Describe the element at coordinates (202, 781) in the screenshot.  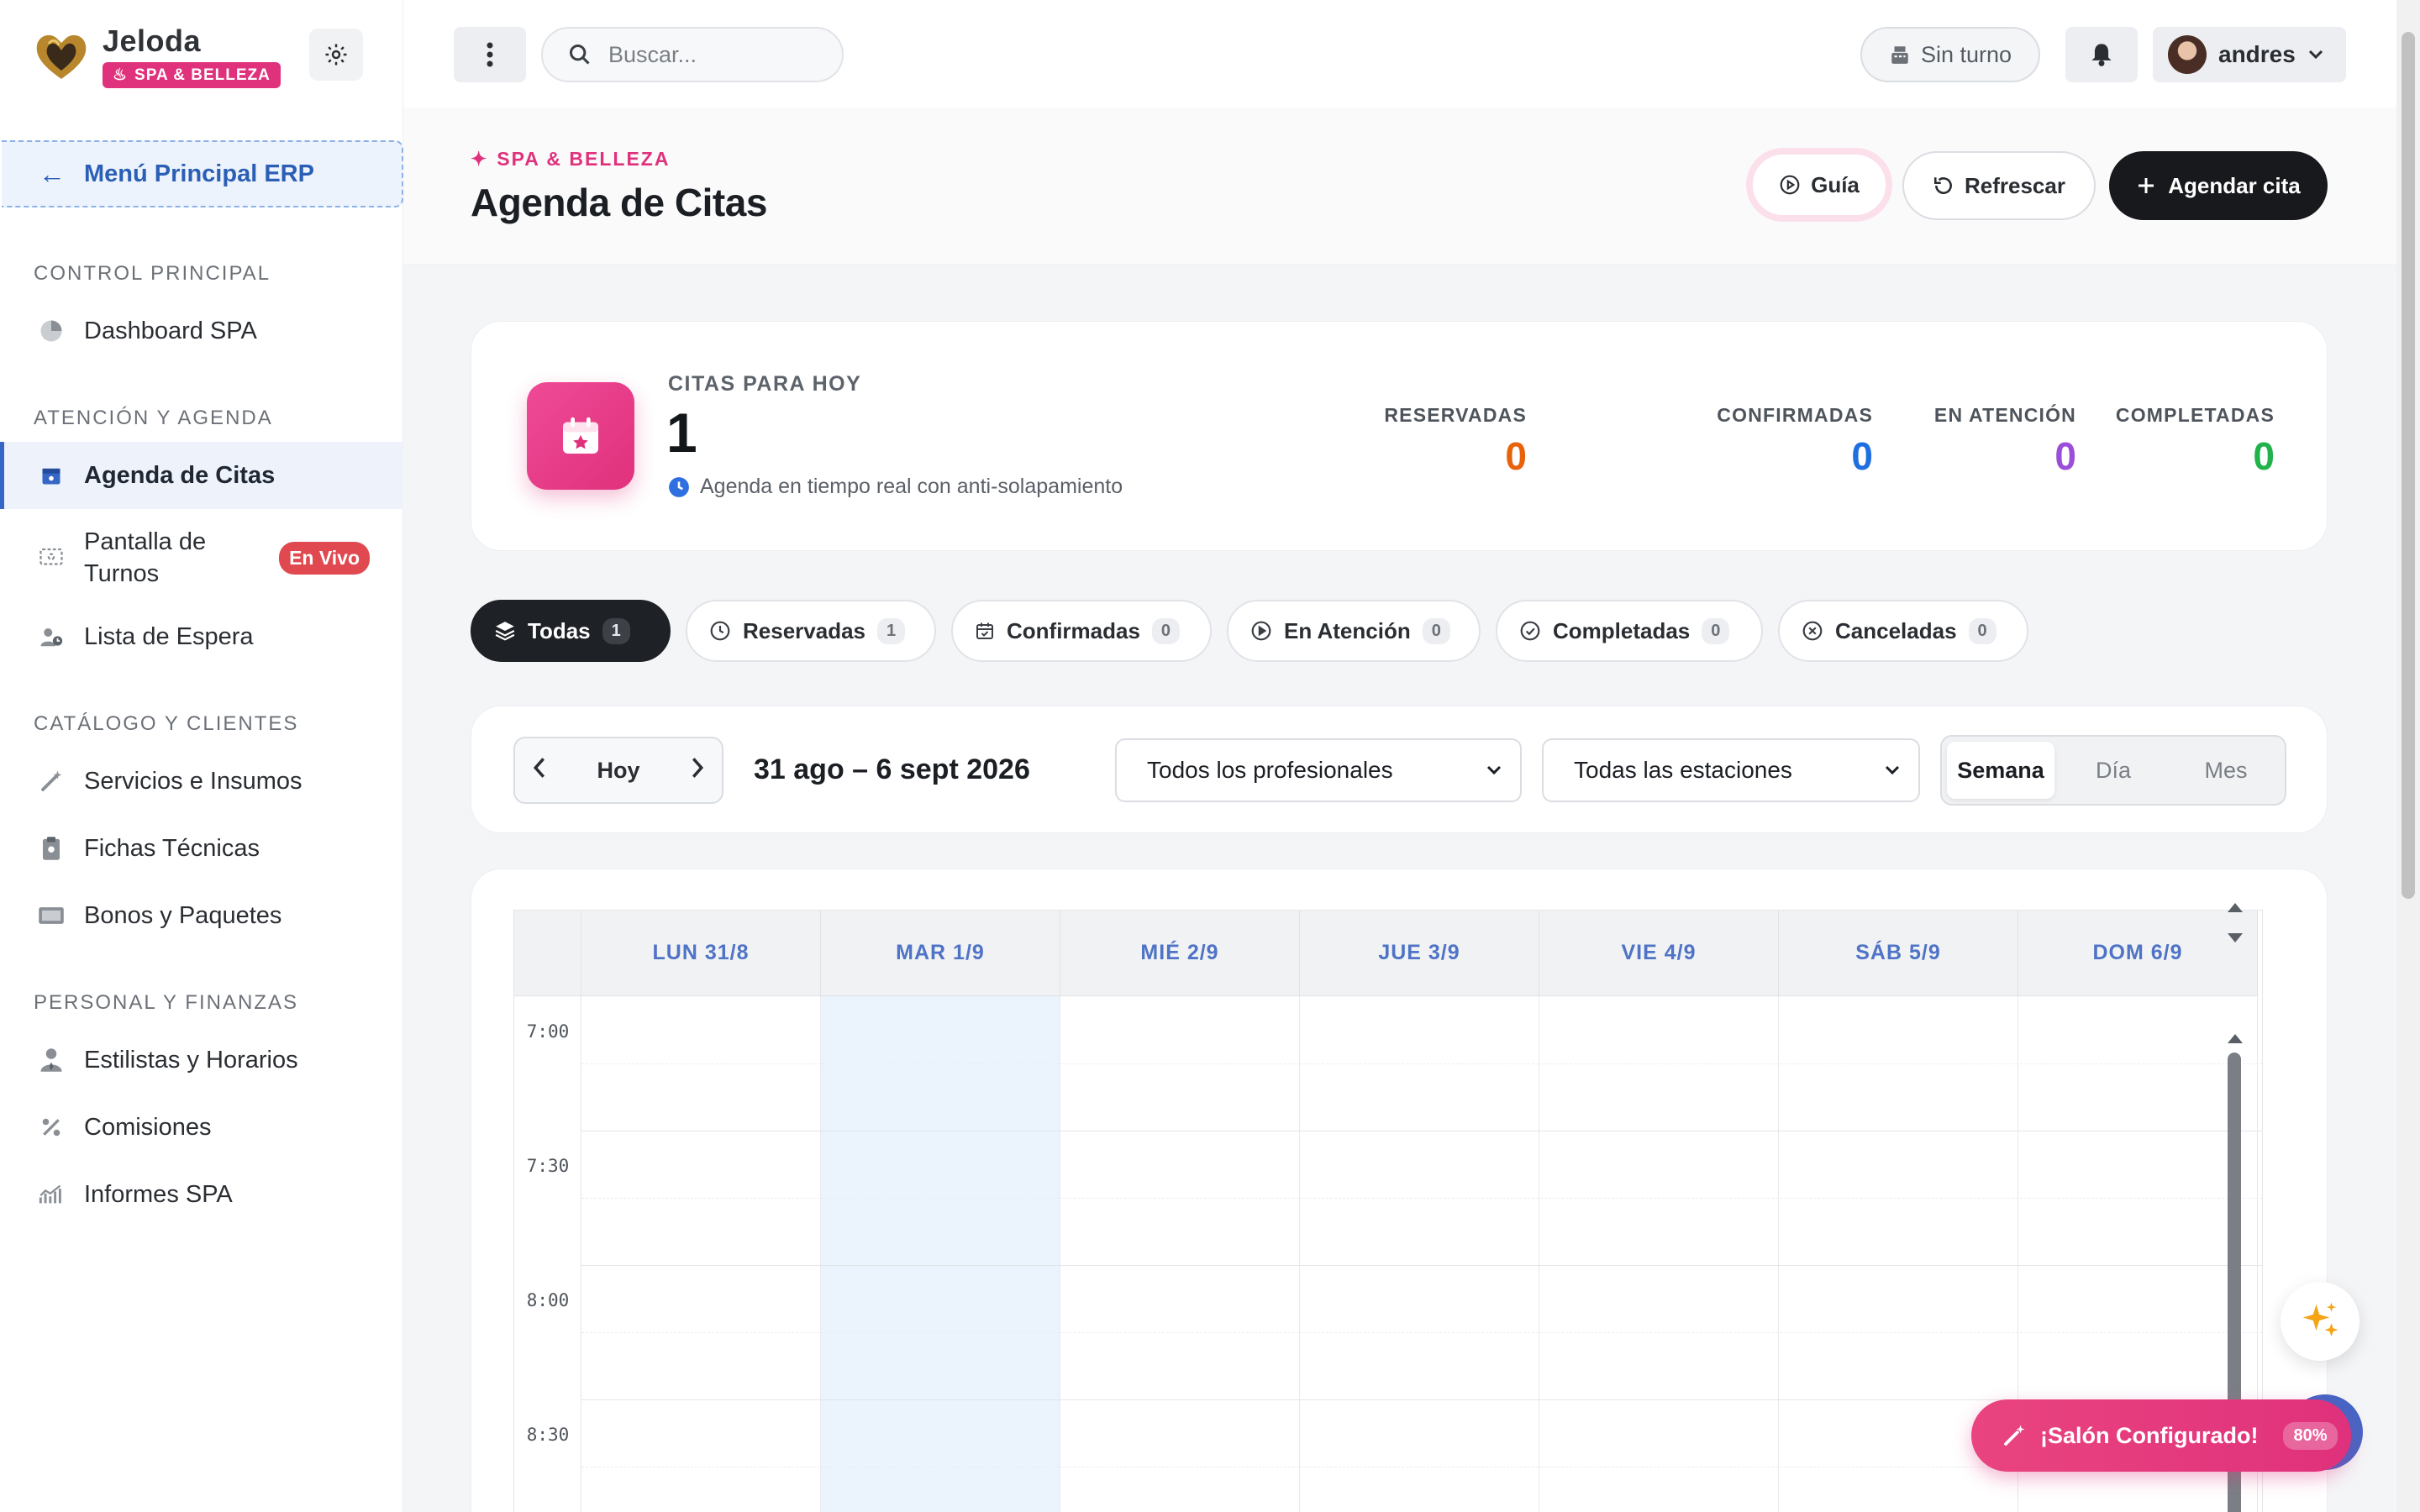
I see `sidebar-item-services: Servicios e Insumos` at that location.